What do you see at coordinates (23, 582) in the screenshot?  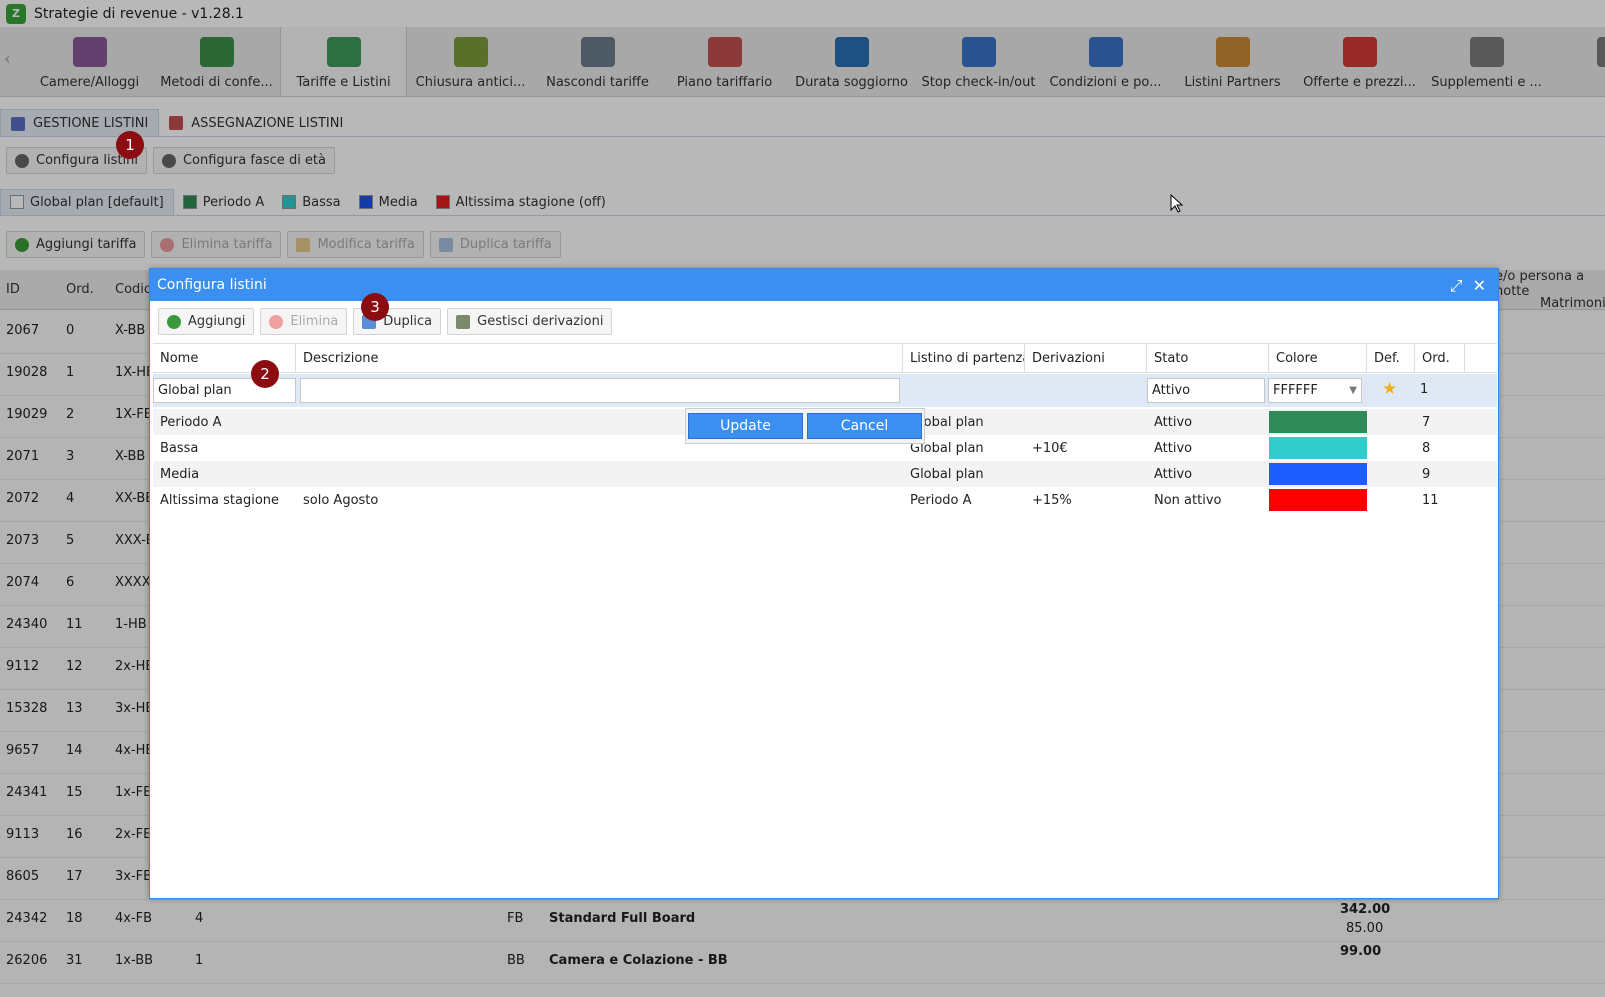 I see `cell-id: 2074` at bounding box center [23, 582].